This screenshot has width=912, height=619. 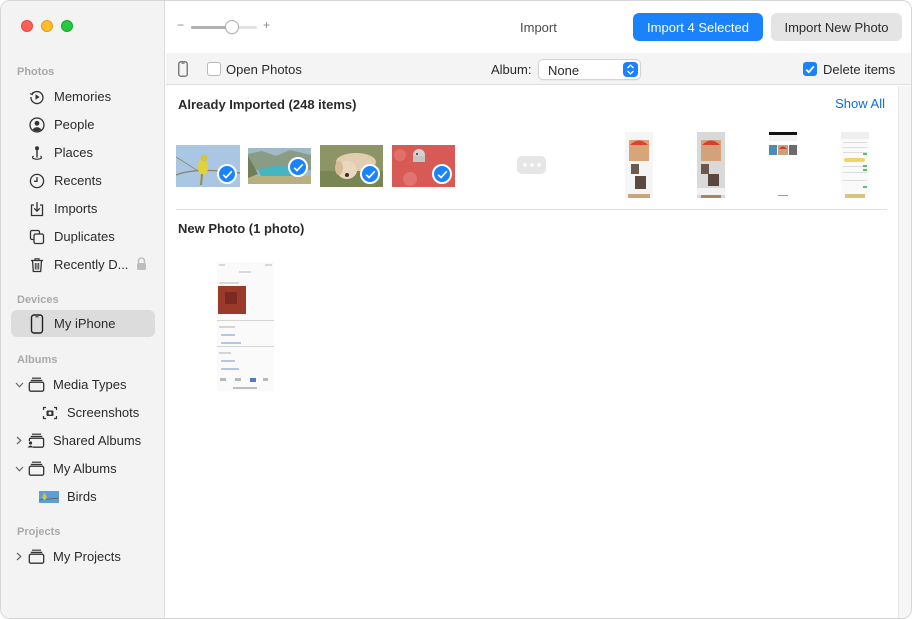 I want to click on sidebar-item-label: Memories, so click(x=83, y=96).